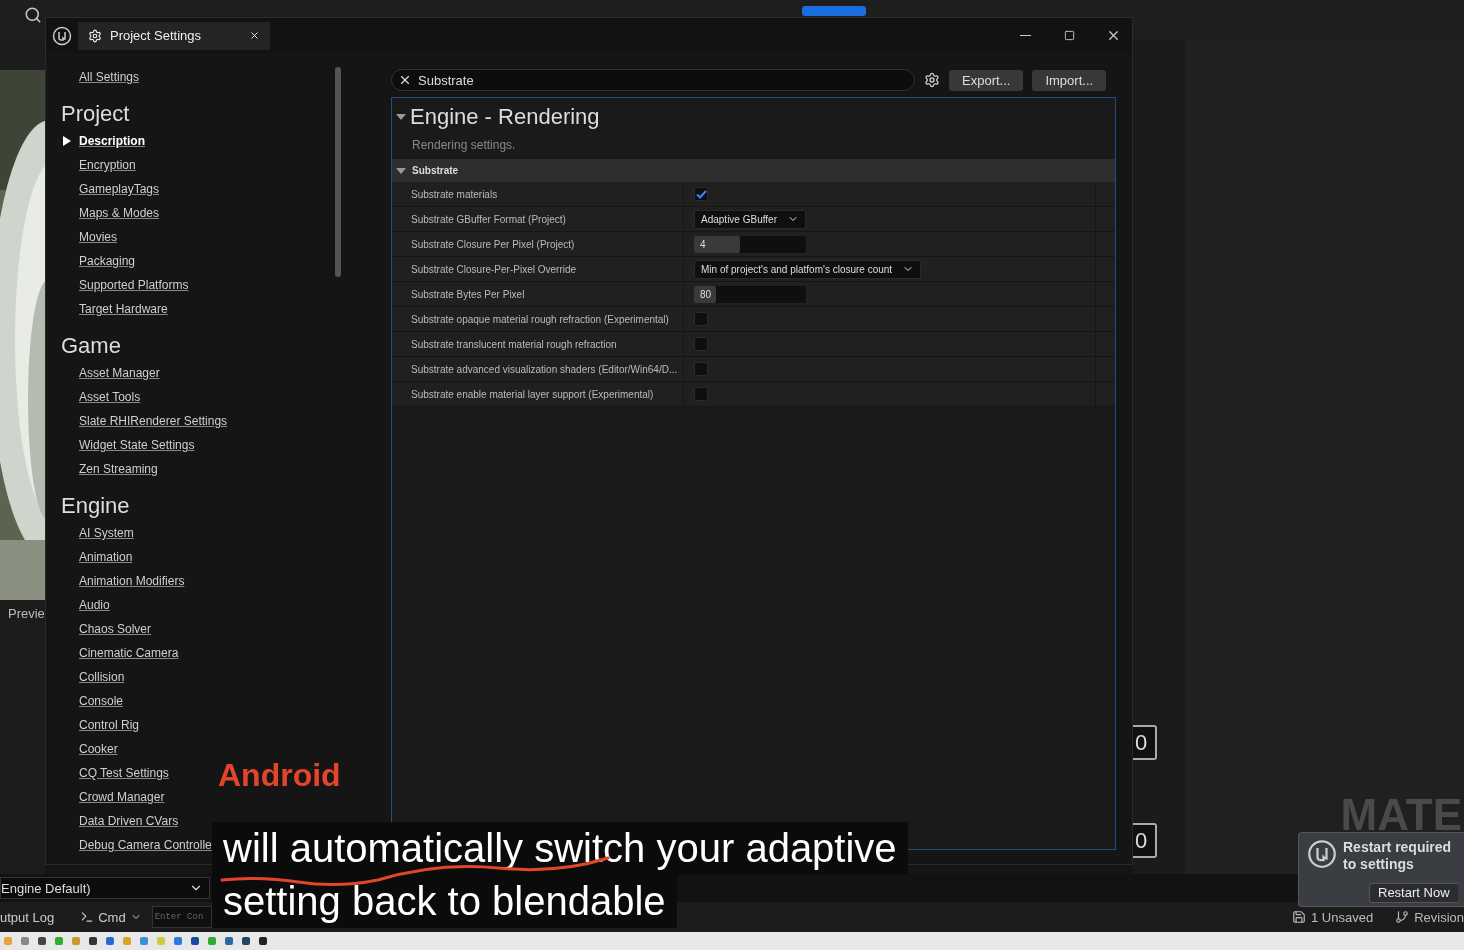 The height and width of the screenshot is (950, 1464). Describe the element at coordinates (91, 346) in the screenshot. I see `section-heading: Game` at that location.